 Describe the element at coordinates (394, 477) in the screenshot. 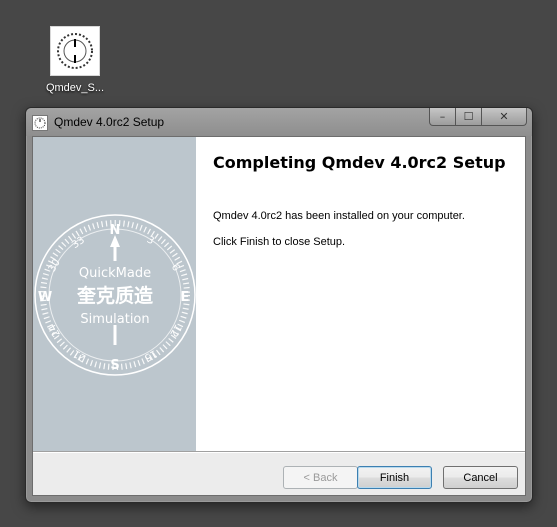

I see `finish-button: Finish` at that location.